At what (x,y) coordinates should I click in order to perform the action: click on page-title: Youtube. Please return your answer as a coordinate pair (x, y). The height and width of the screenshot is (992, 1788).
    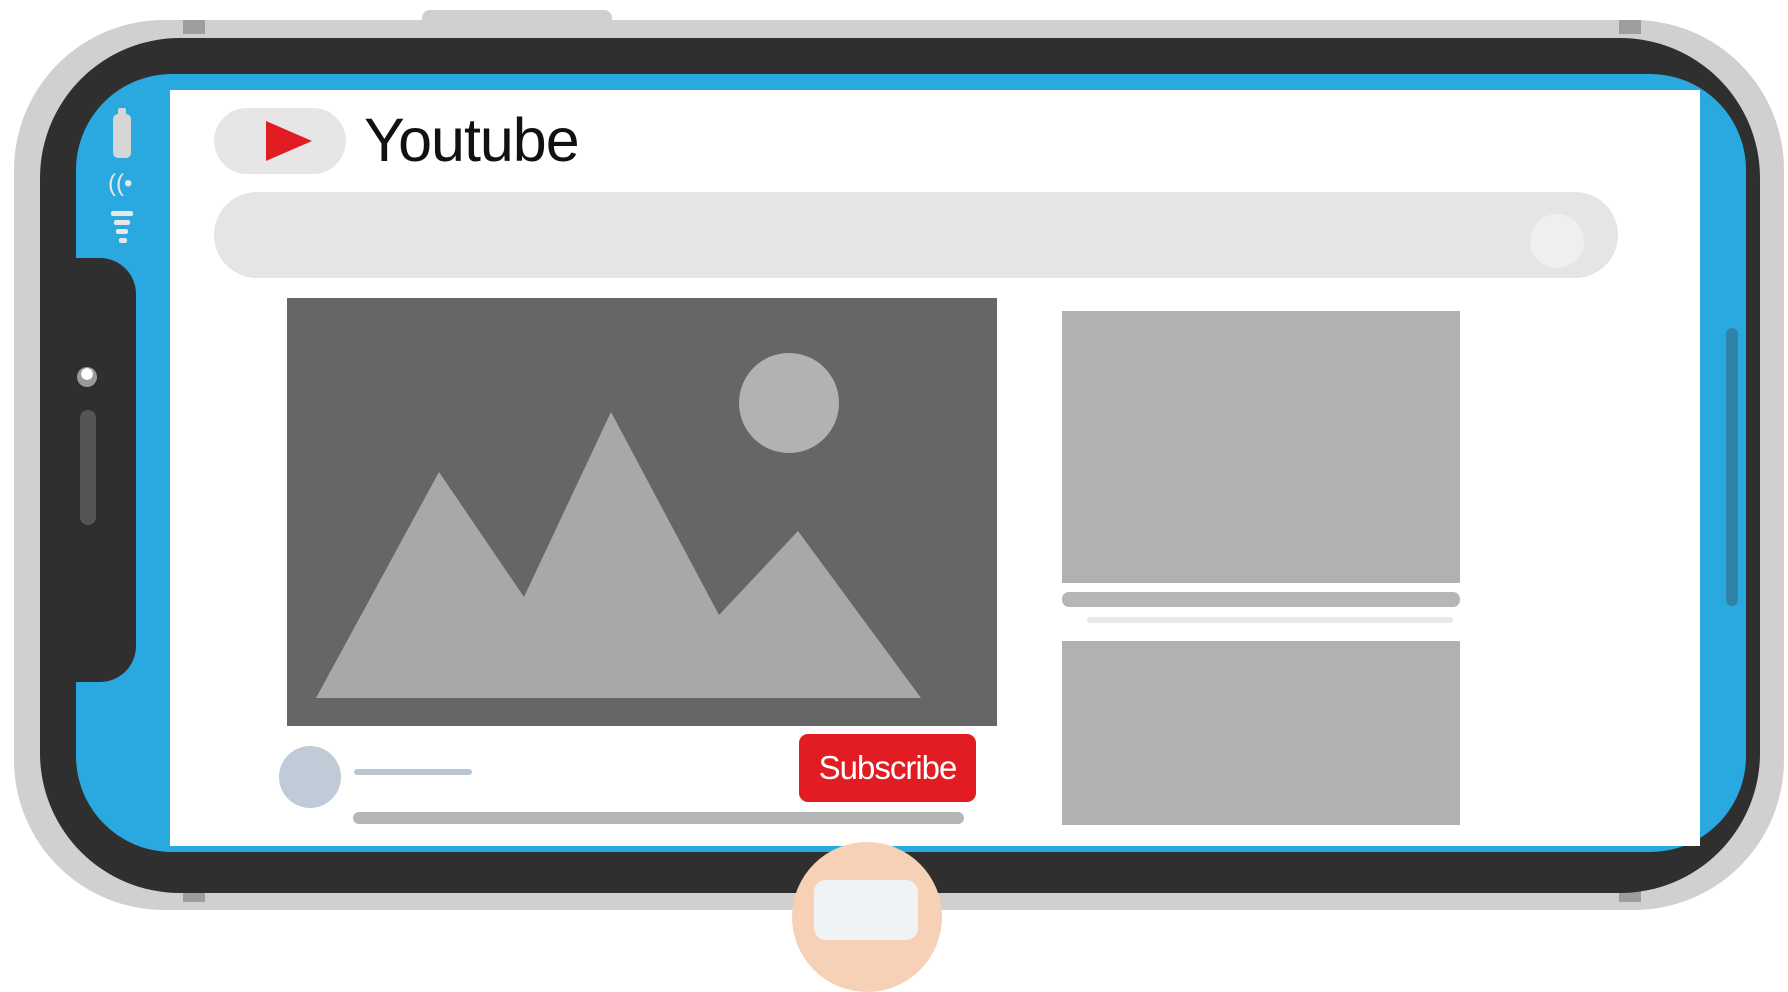
    Looking at the image, I should click on (472, 140).